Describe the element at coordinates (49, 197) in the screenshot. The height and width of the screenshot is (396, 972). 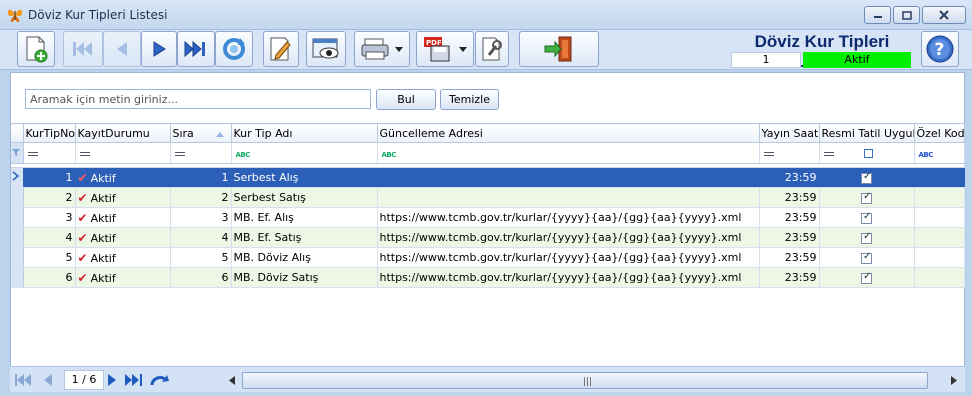
I see `cell-kurtipno: 2` at that location.